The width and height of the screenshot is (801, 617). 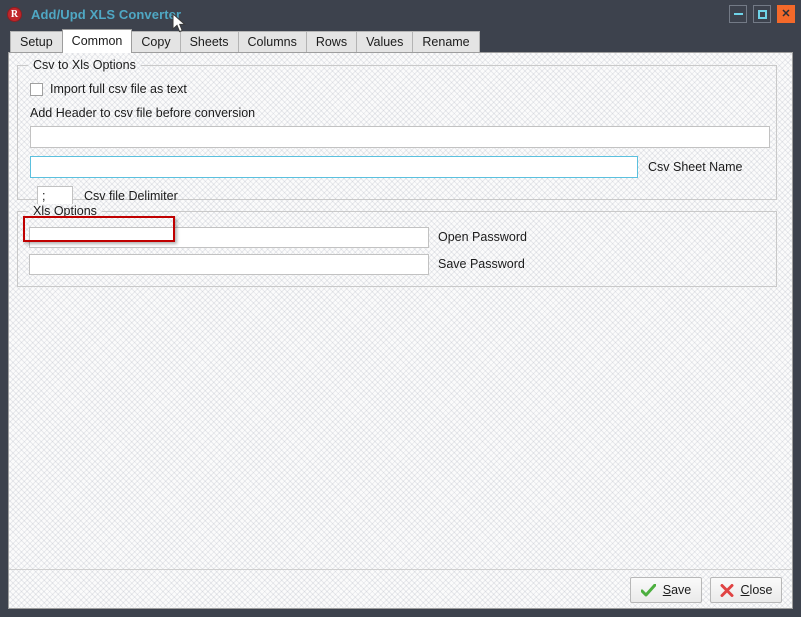 I want to click on csv-sheet-name-input, so click(x=334, y=167).